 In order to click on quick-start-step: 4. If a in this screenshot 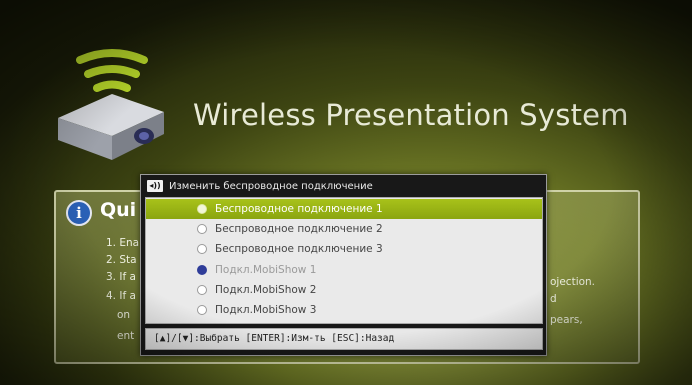, I will do `click(121, 296)`.